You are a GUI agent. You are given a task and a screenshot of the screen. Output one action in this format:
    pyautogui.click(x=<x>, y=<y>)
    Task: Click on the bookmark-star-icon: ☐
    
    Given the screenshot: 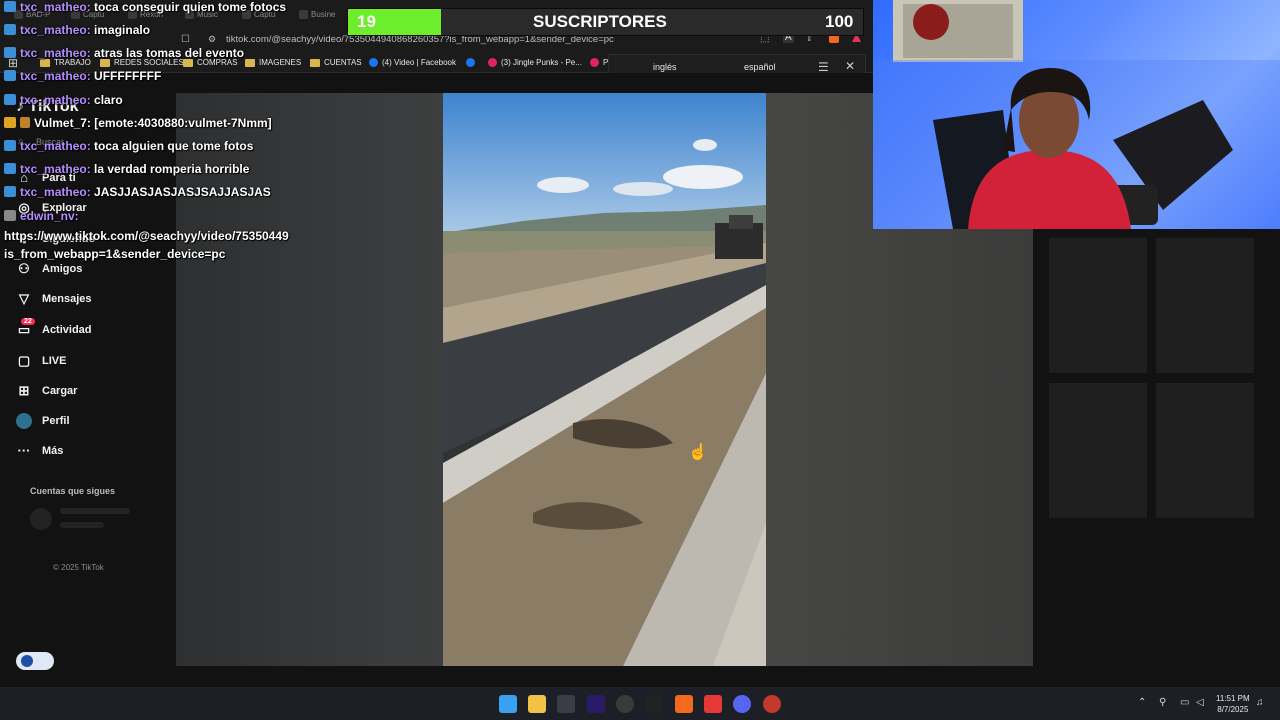 What is the action you would take?
    pyautogui.click(x=185, y=39)
    